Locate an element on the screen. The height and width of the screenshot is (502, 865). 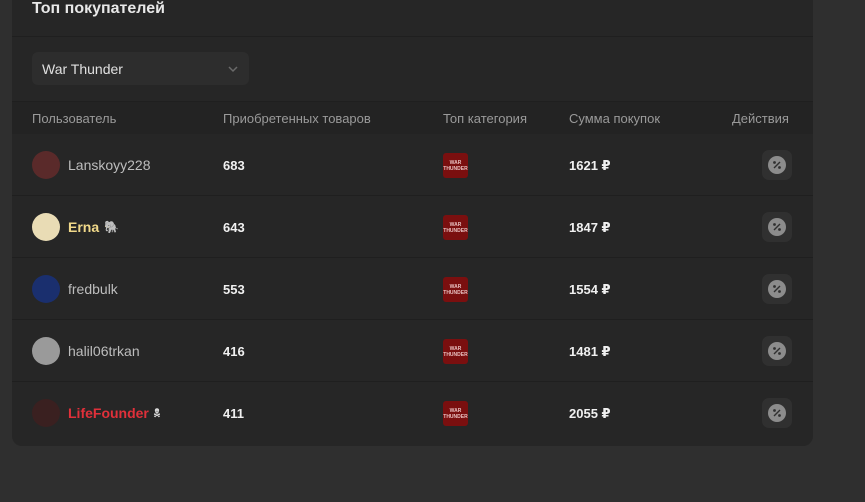
purchase-sum: 1554 ₽ is located at coordinates (590, 289).